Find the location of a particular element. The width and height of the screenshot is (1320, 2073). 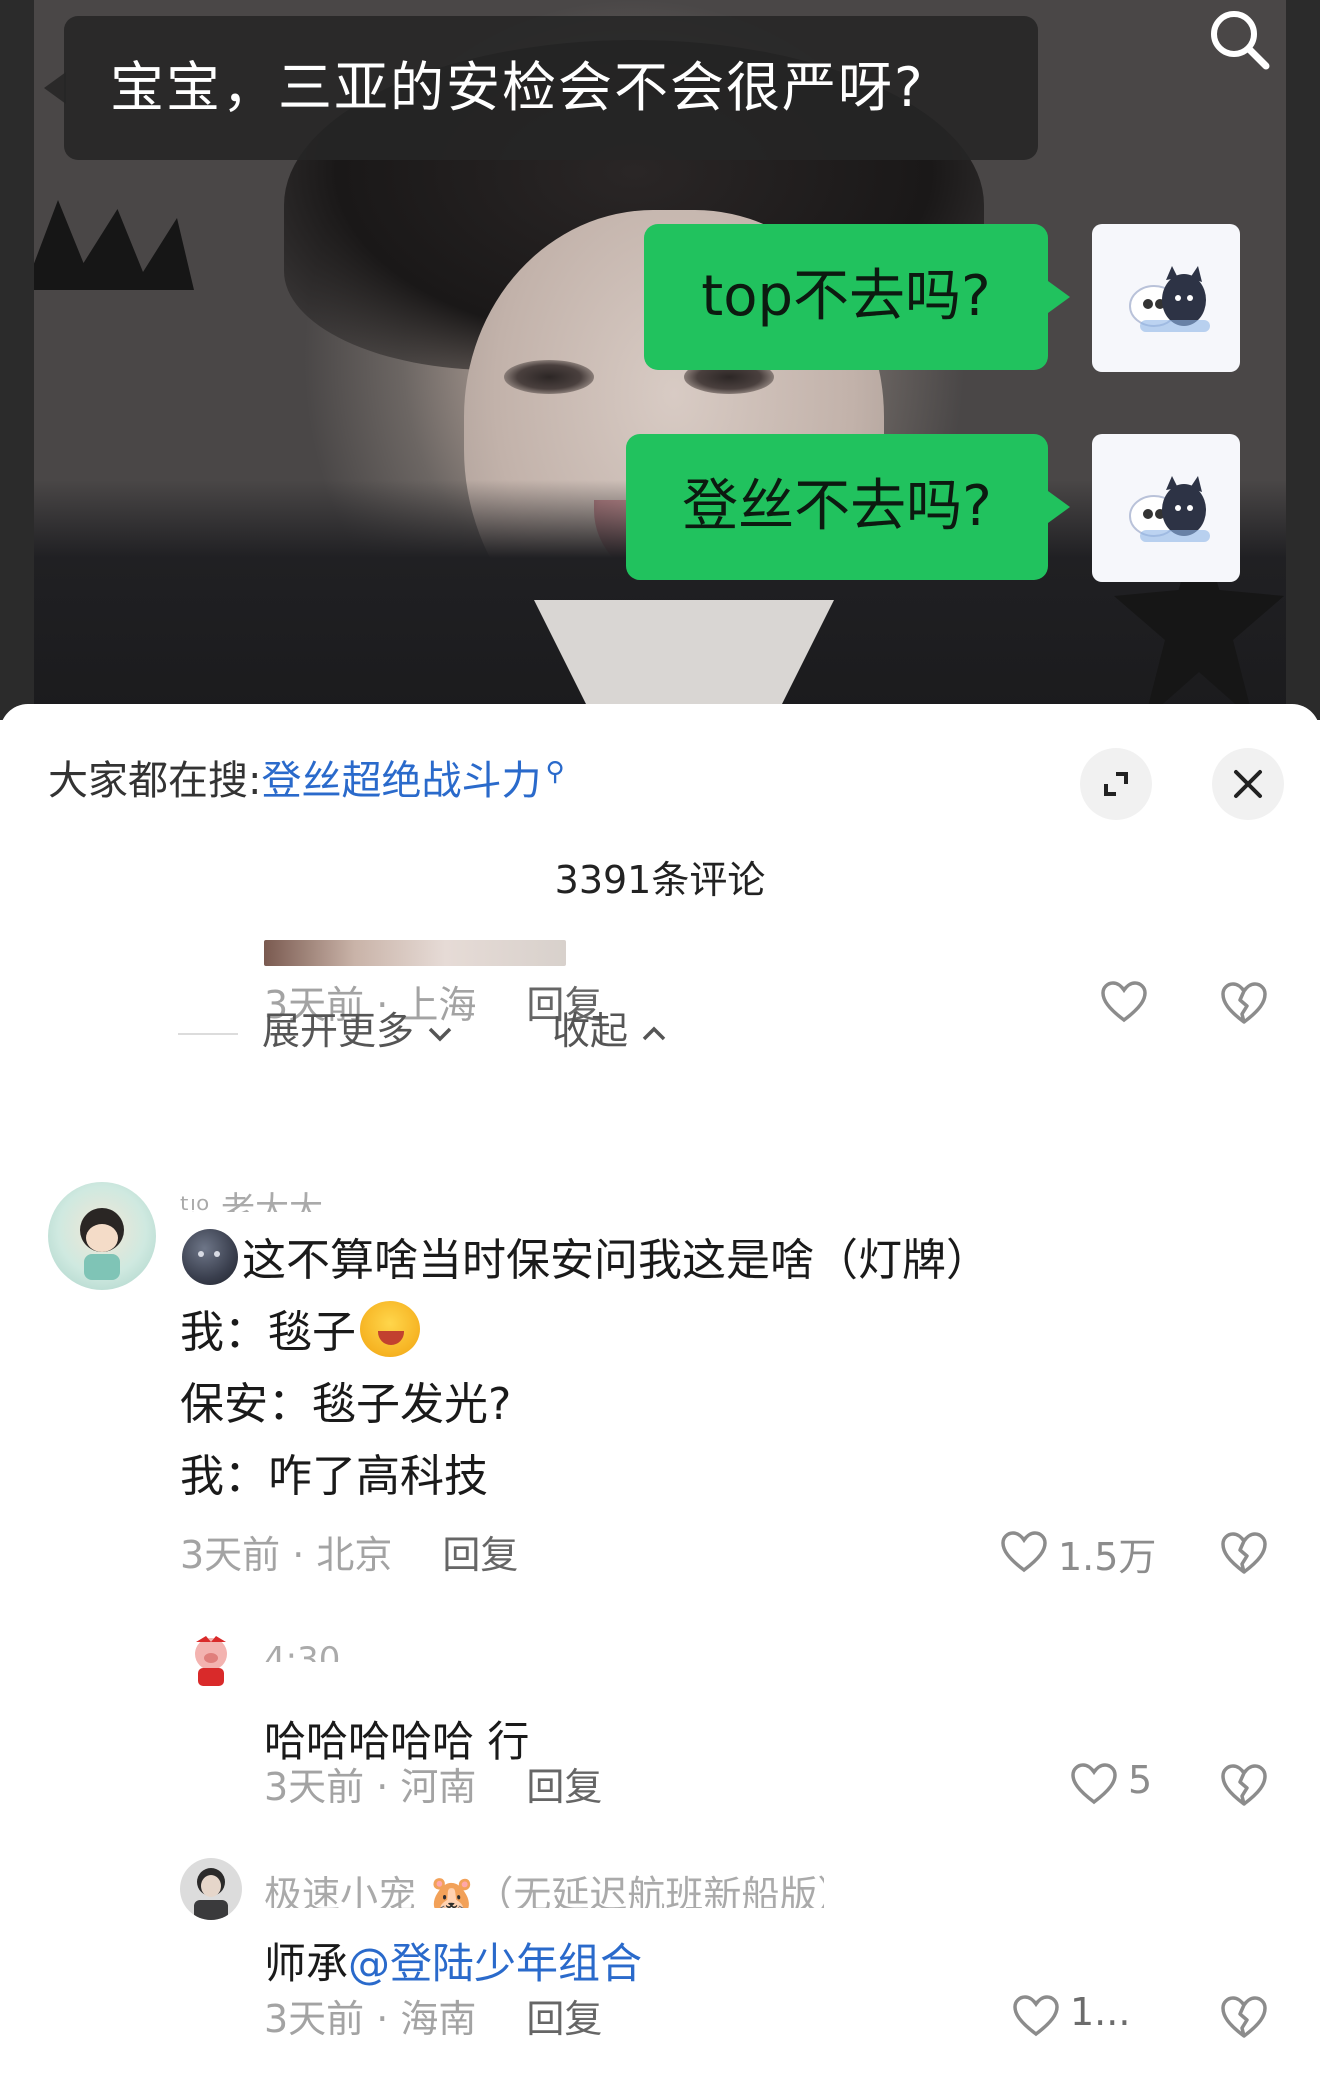

chevron-up-icon is located at coordinates (654, 1033).